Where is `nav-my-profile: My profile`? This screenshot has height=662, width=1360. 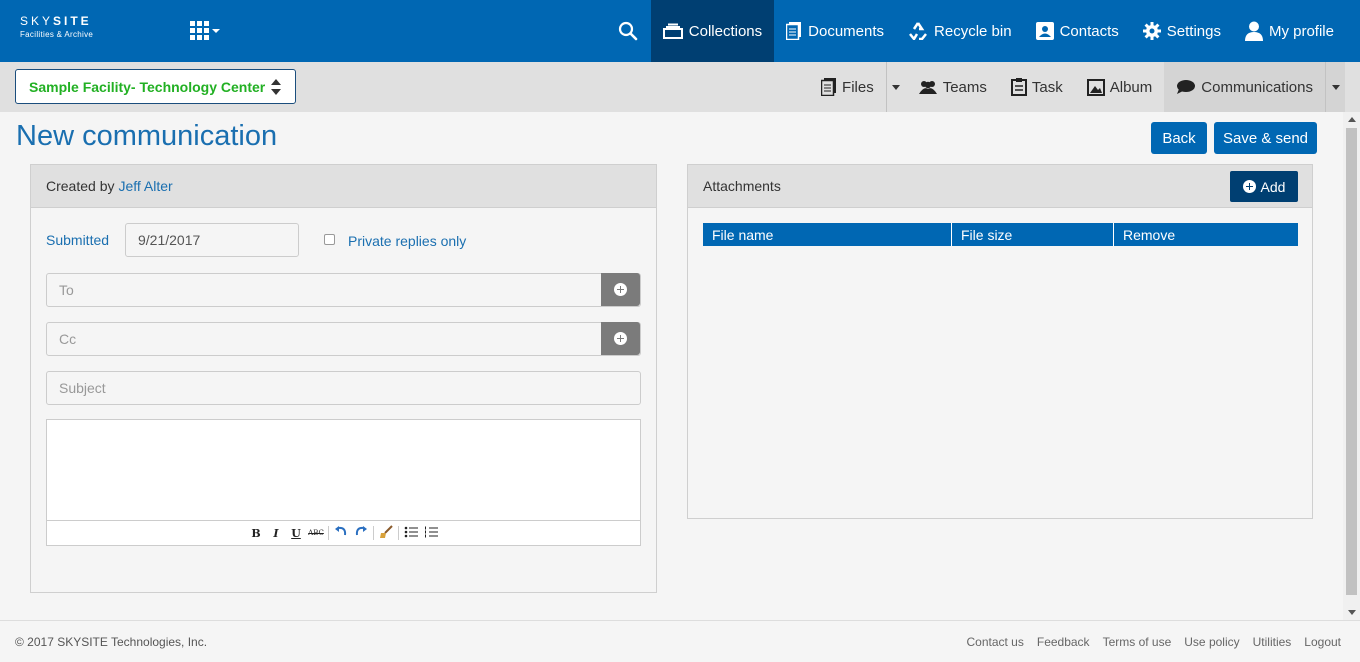
nav-my-profile: My profile is located at coordinates (1296, 31).